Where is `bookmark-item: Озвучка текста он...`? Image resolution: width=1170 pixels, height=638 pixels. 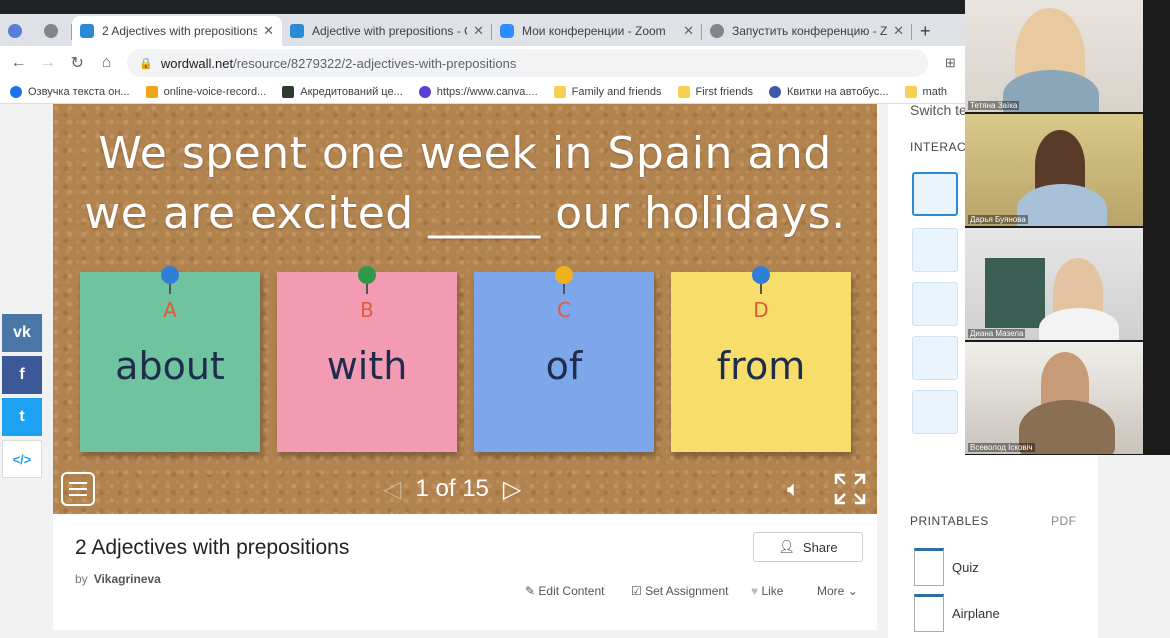
bookmark-item: Озвучка текста он... is located at coordinates (70, 91).